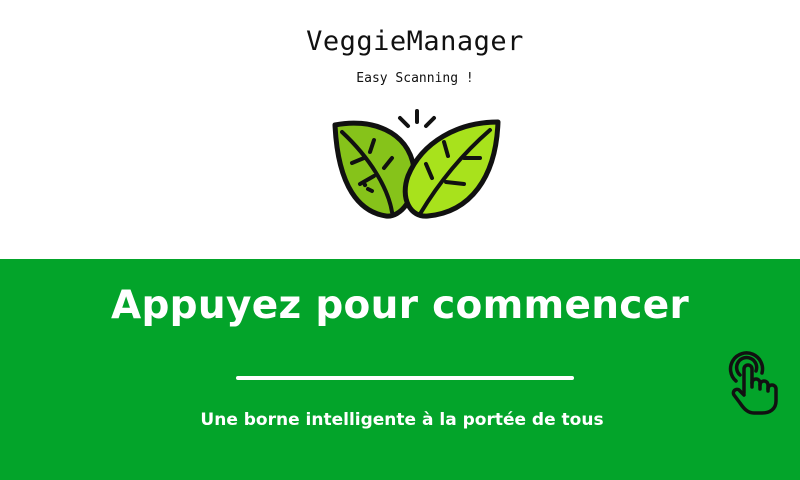 The height and width of the screenshot is (480, 800). What do you see at coordinates (755, 383) in the screenshot?
I see `tap-hand-icon` at bounding box center [755, 383].